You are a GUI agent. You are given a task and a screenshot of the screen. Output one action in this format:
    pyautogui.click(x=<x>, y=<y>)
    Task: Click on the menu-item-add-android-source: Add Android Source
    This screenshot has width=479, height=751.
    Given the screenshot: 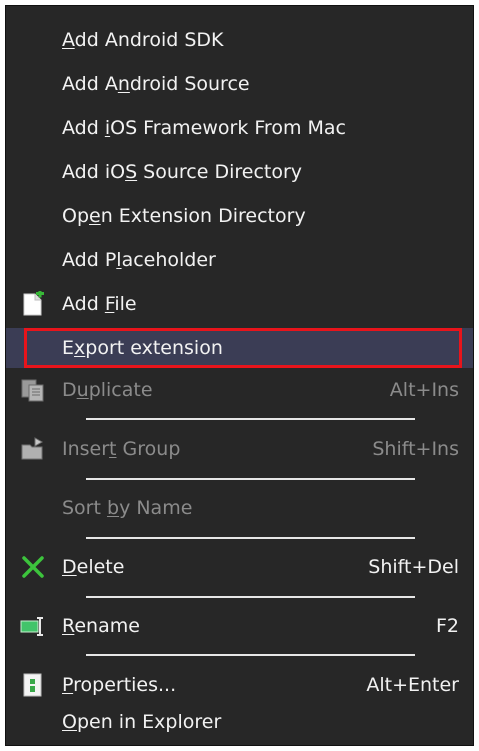 What is the action you would take?
    pyautogui.click(x=239, y=84)
    